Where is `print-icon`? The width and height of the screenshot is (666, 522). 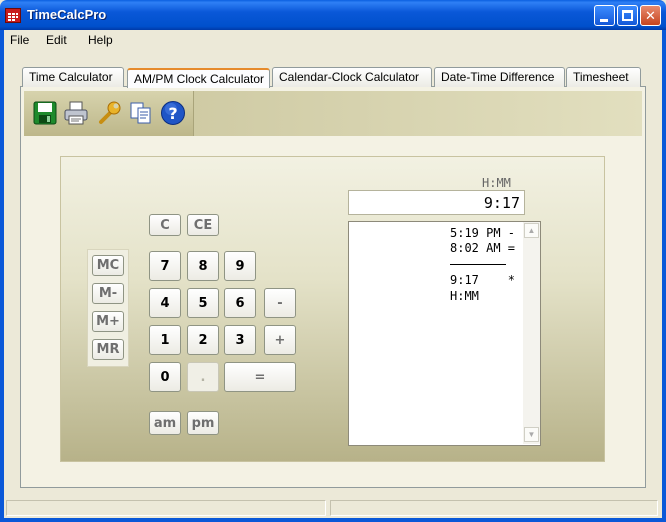 print-icon is located at coordinates (76, 113).